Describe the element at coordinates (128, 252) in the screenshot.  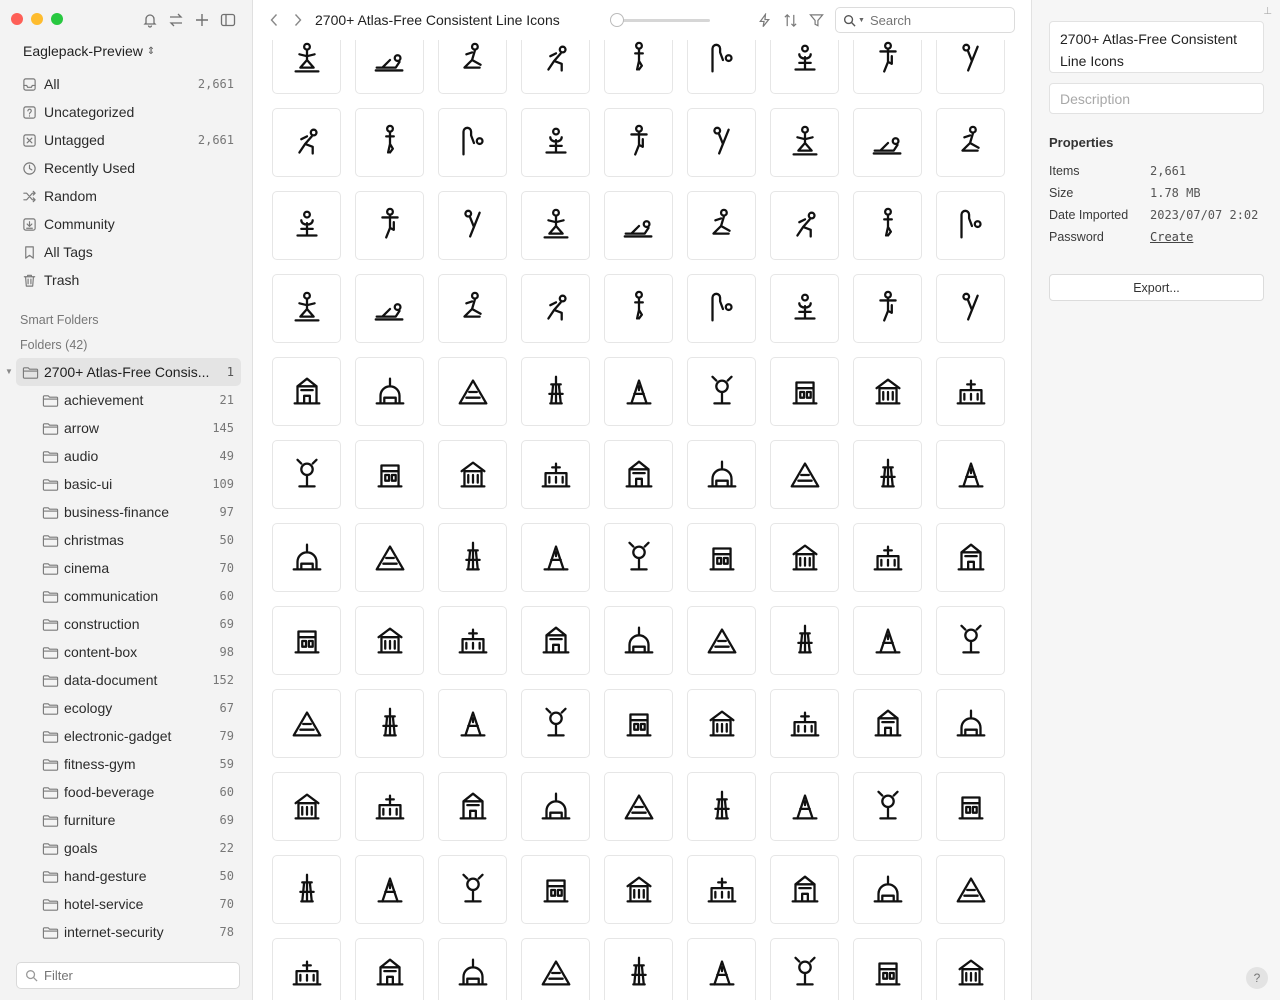
I see `sidebar-item-all-tags: All Tags` at that location.